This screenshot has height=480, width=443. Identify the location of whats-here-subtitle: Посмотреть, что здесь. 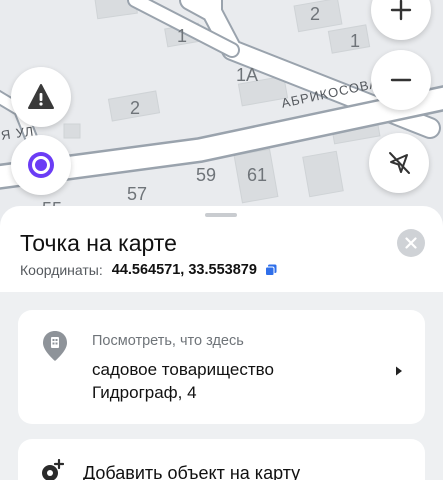
(168, 341).